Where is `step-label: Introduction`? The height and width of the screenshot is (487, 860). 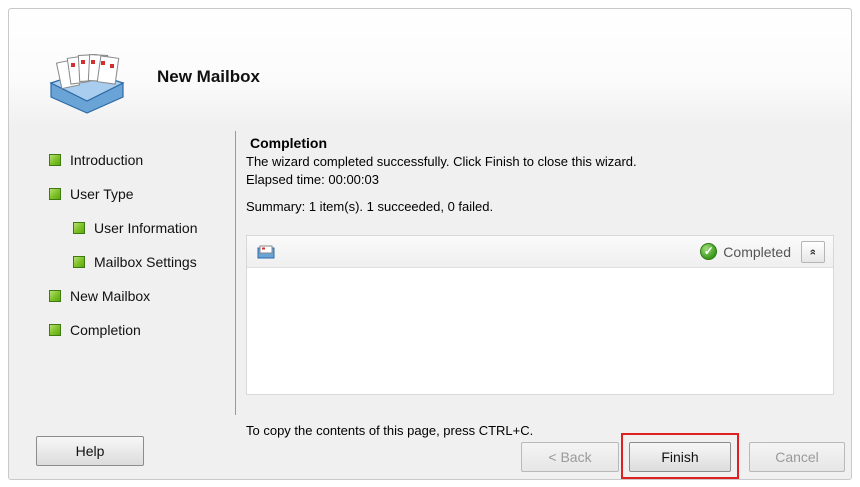
step-label: Introduction is located at coordinates (107, 160).